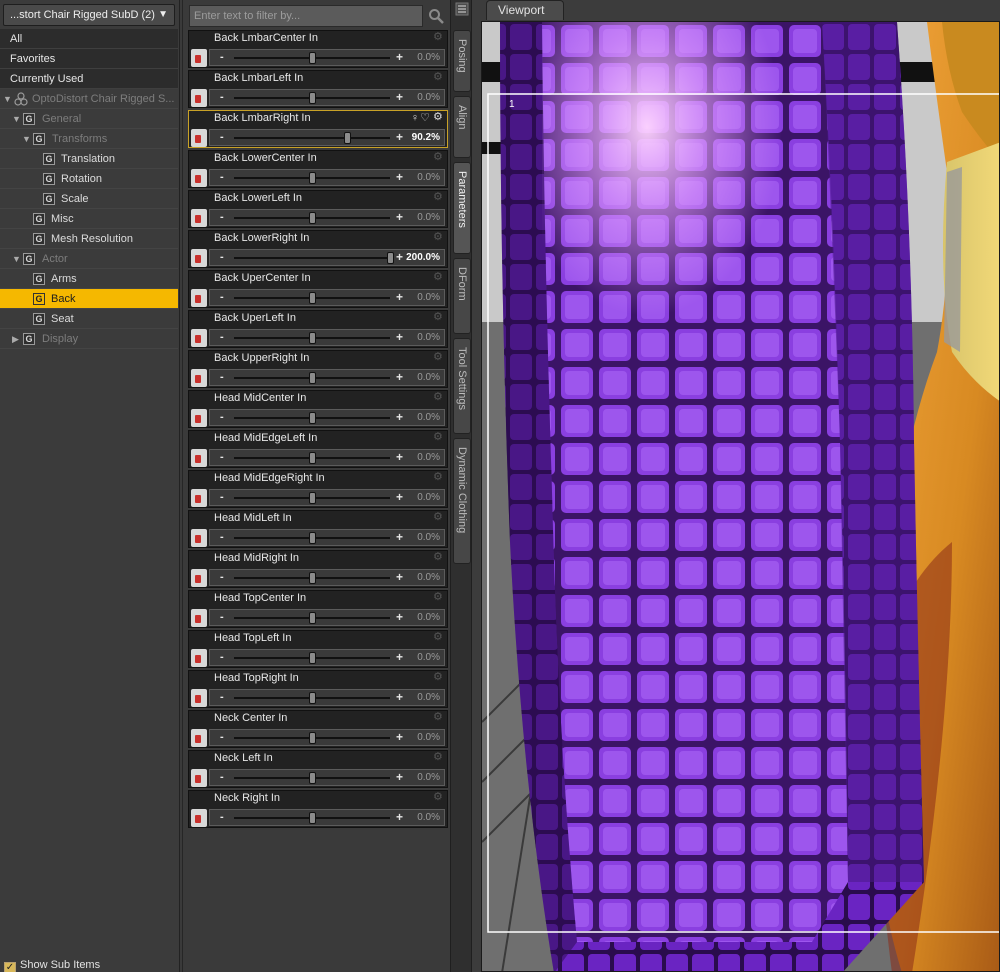 This screenshot has height=972, width=1000. I want to click on parameter-row: Back LowerCenter In ⚙ - +0.0%, so click(318, 169).